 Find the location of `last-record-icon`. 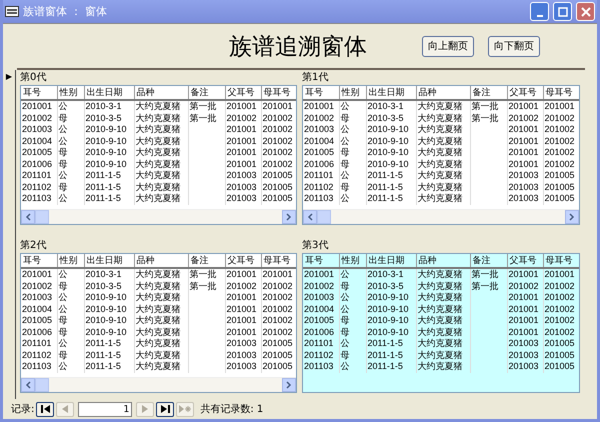

last-record-icon is located at coordinates (165, 409).